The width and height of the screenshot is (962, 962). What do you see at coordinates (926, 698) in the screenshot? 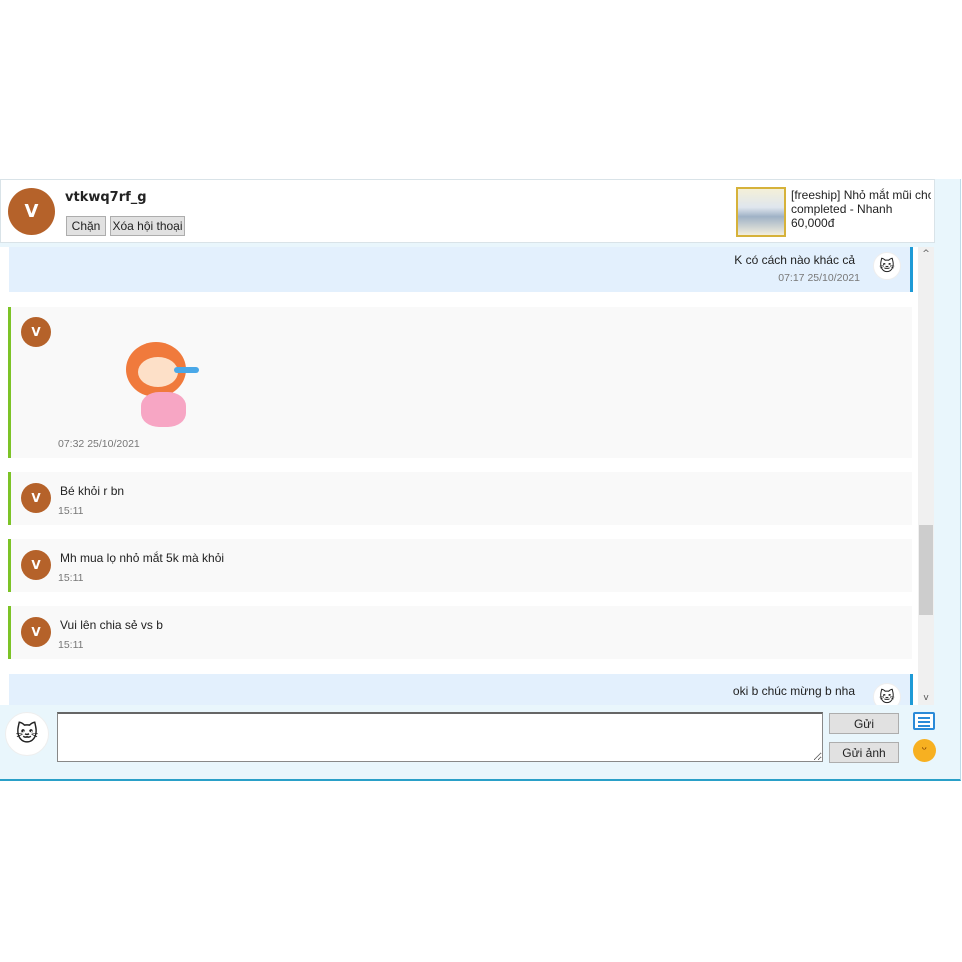
I see `scroll-down-icon: v` at bounding box center [926, 698].